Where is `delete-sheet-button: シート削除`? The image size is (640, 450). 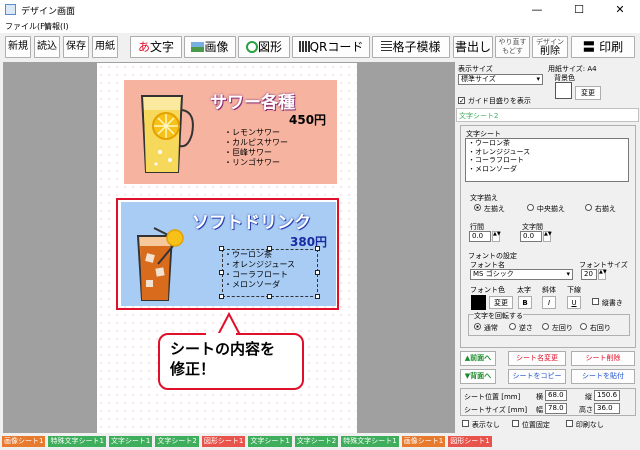
delete-sheet-button: シート削除 is located at coordinates (603, 358).